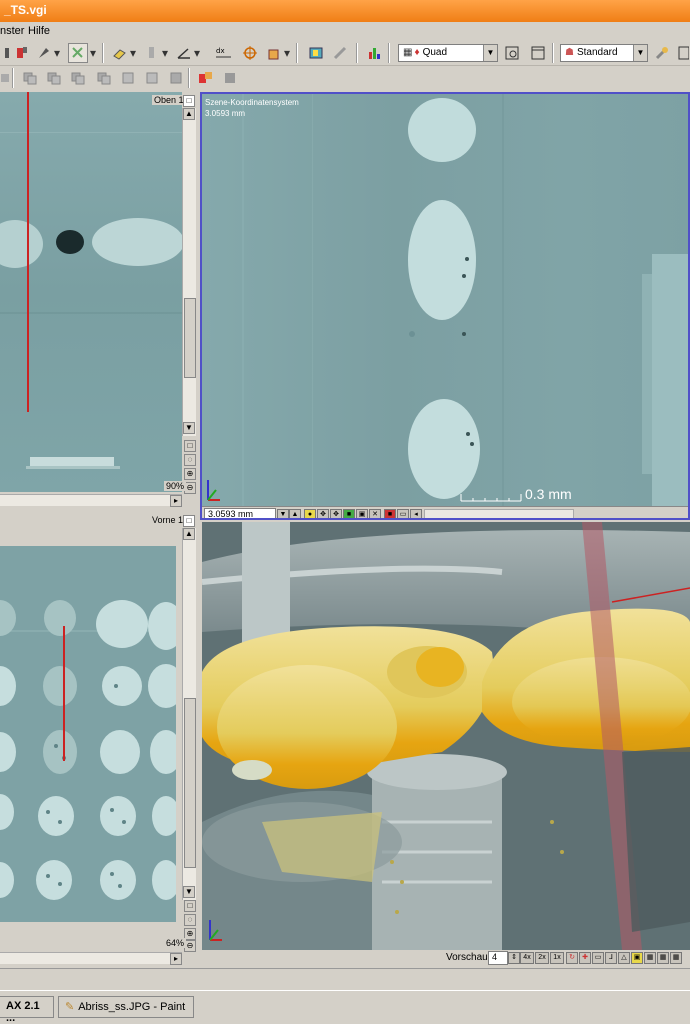 Image resolution: width=690 pixels, height=1024 pixels. What do you see at coordinates (624, 958) in the screenshot?
I see `light-icon: △` at bounding box center [624, 958].